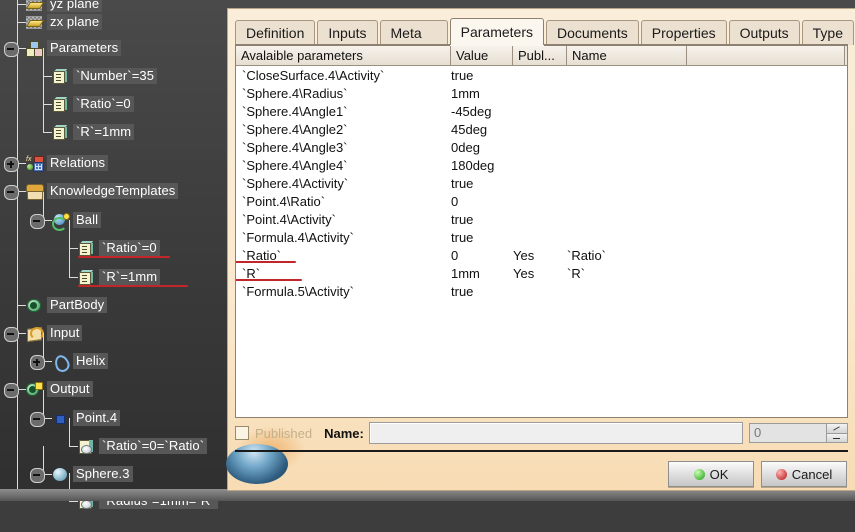  I want to click on table-row: `Point.4\Ratio` 0, so click(541, 201).